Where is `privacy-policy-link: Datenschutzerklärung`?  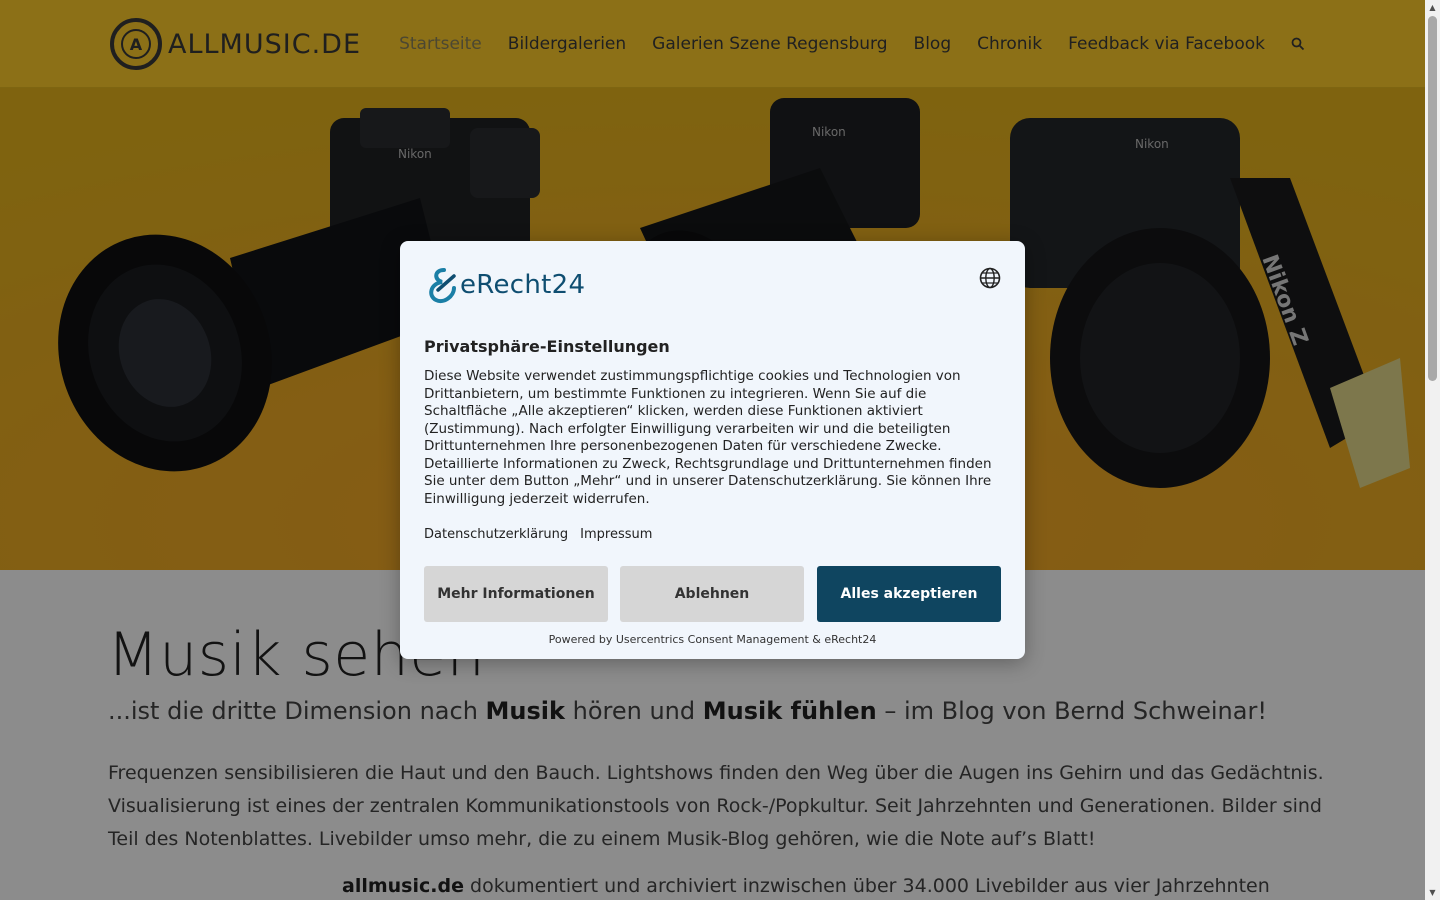
privacy-policy-link: Datenschutzerklärung is located at coordinates (496, 534).